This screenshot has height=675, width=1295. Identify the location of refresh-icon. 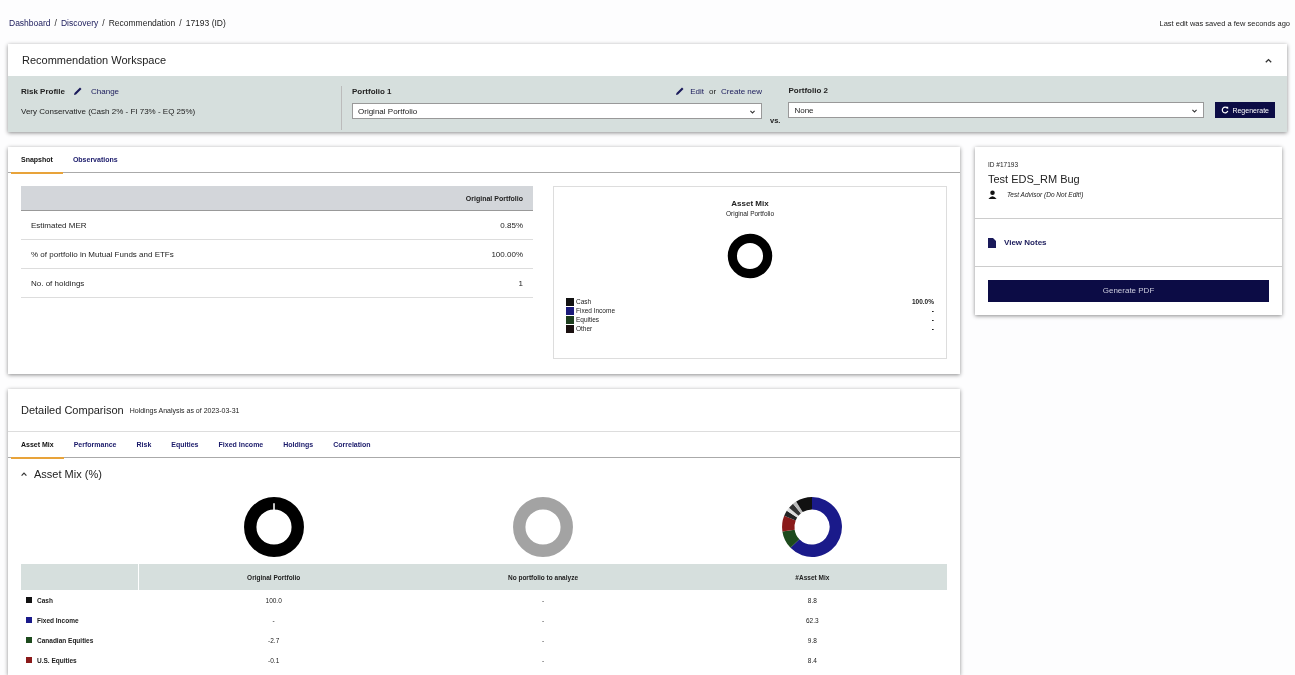
(1225, 110).